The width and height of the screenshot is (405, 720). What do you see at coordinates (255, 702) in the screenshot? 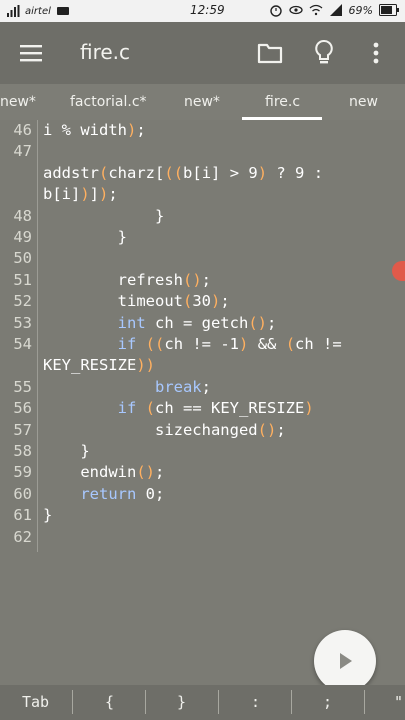
I see `key-colon: :` at bounding box center [255, 702].